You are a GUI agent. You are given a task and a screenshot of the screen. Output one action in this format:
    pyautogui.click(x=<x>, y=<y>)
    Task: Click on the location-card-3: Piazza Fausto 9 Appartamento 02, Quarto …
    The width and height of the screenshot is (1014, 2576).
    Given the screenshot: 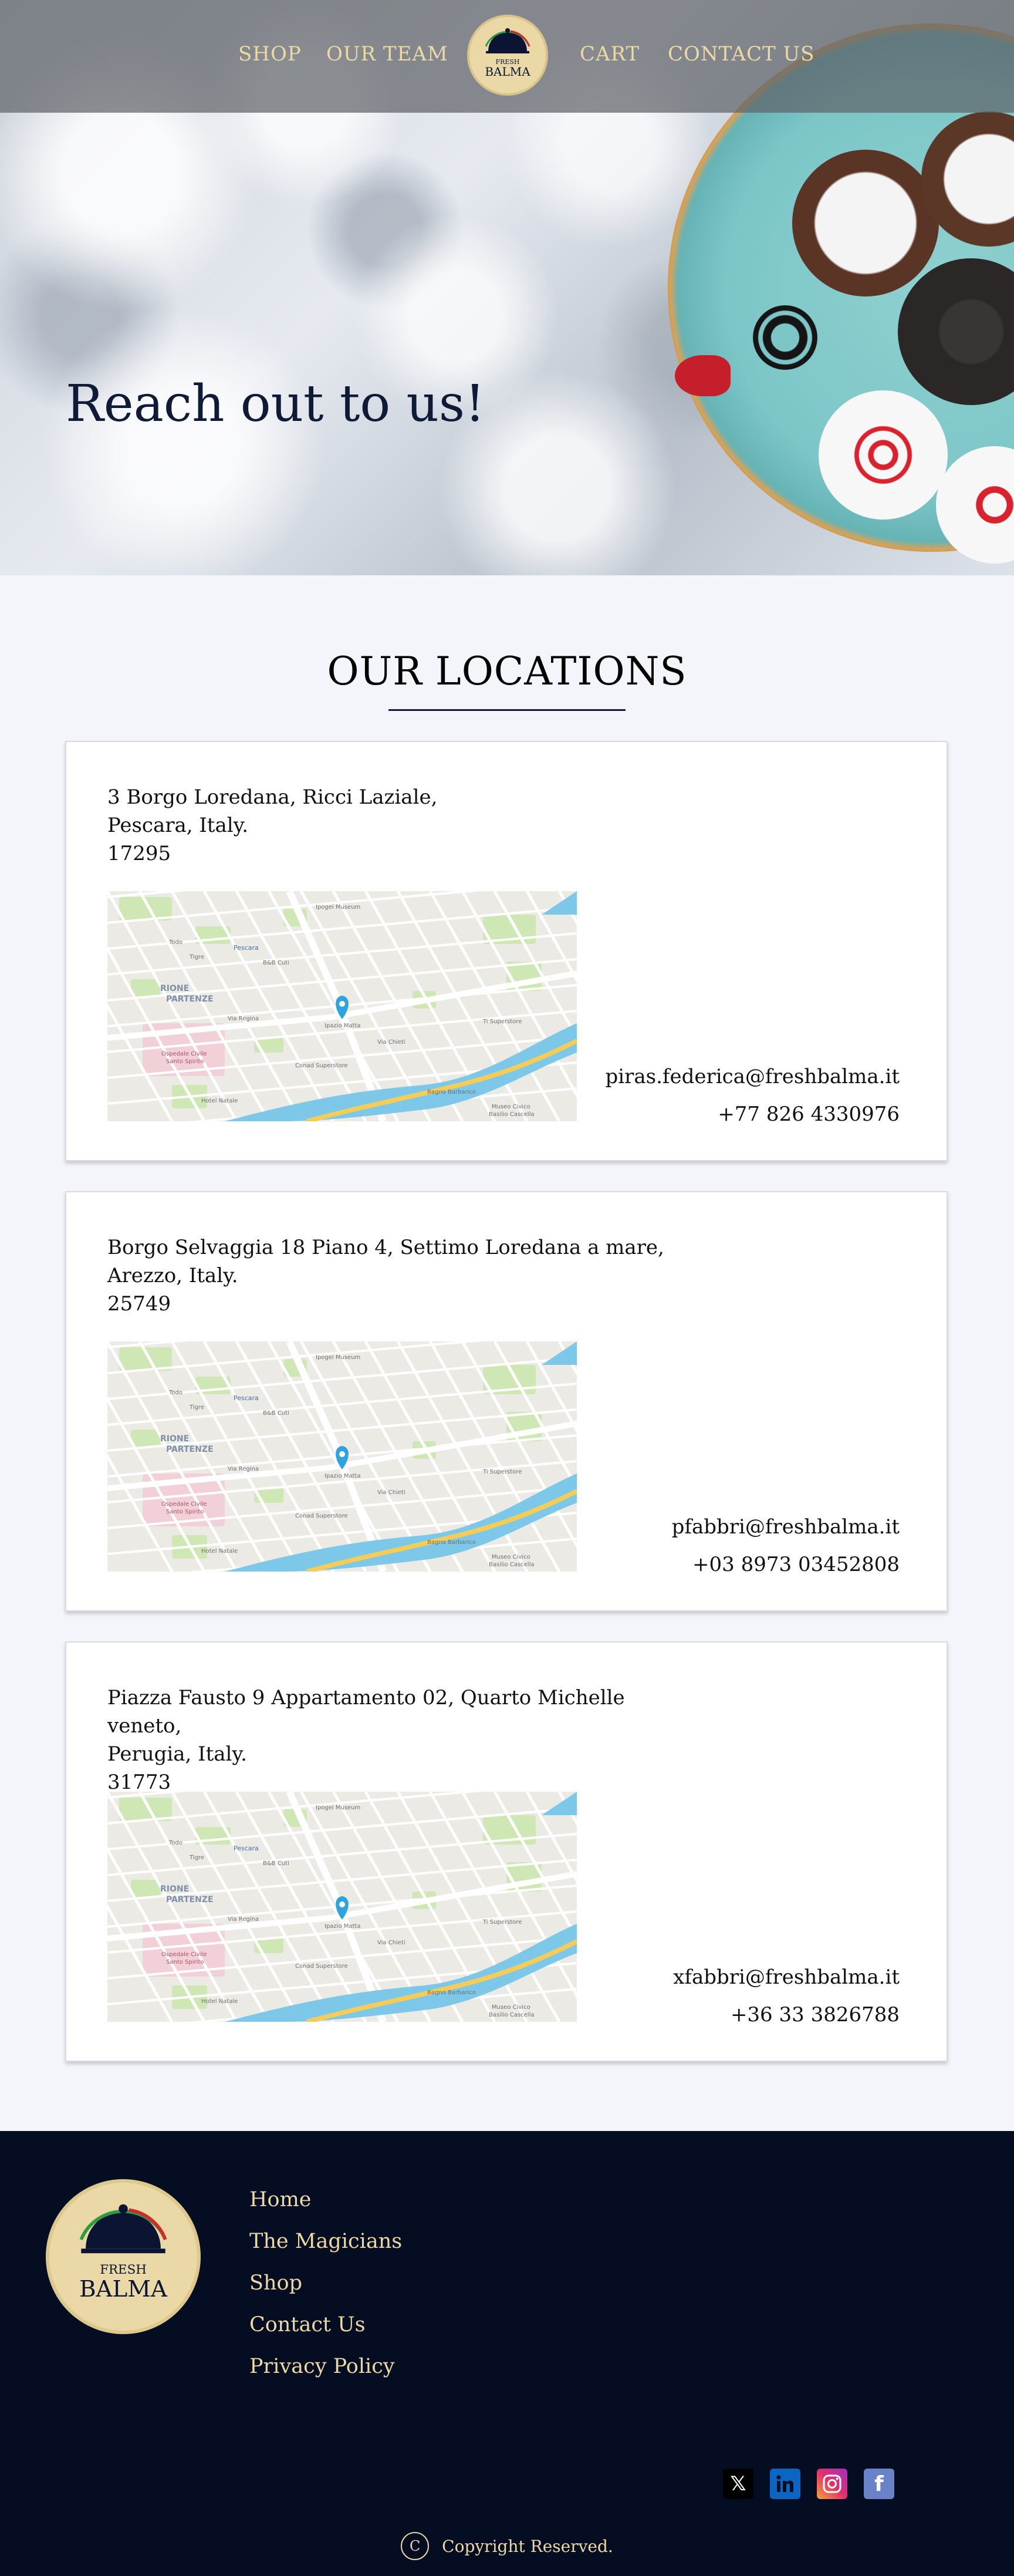 What is the action you would take?
    pyautogui.click(x=507, y=1851)
    